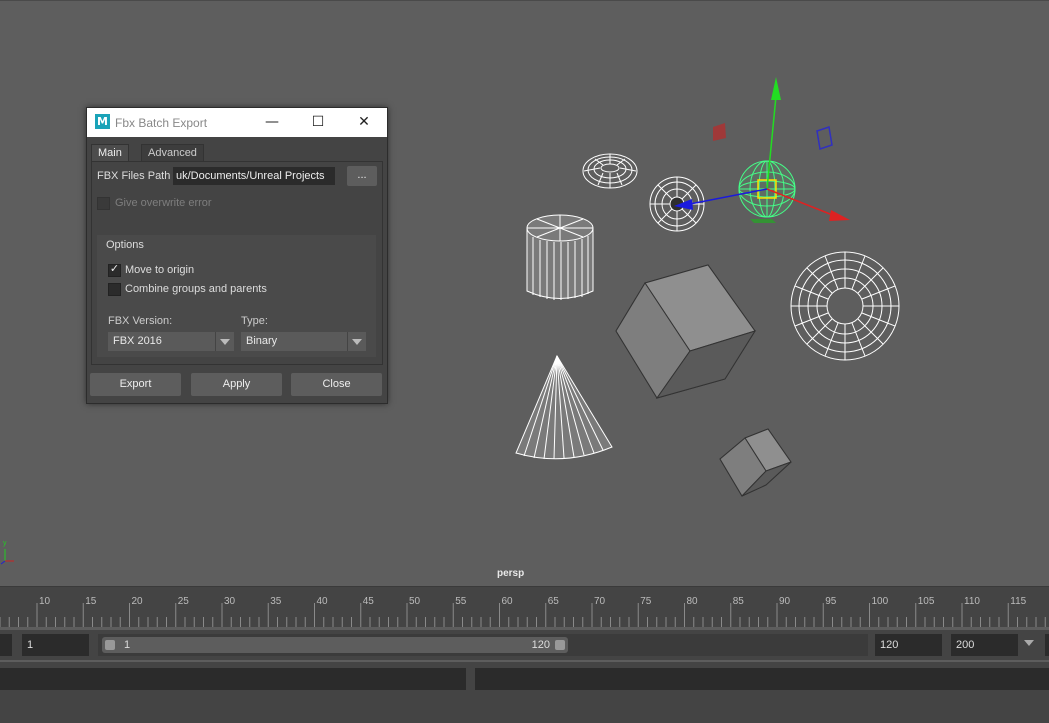  I want to click on tick-label: 40, so click(323, 601).